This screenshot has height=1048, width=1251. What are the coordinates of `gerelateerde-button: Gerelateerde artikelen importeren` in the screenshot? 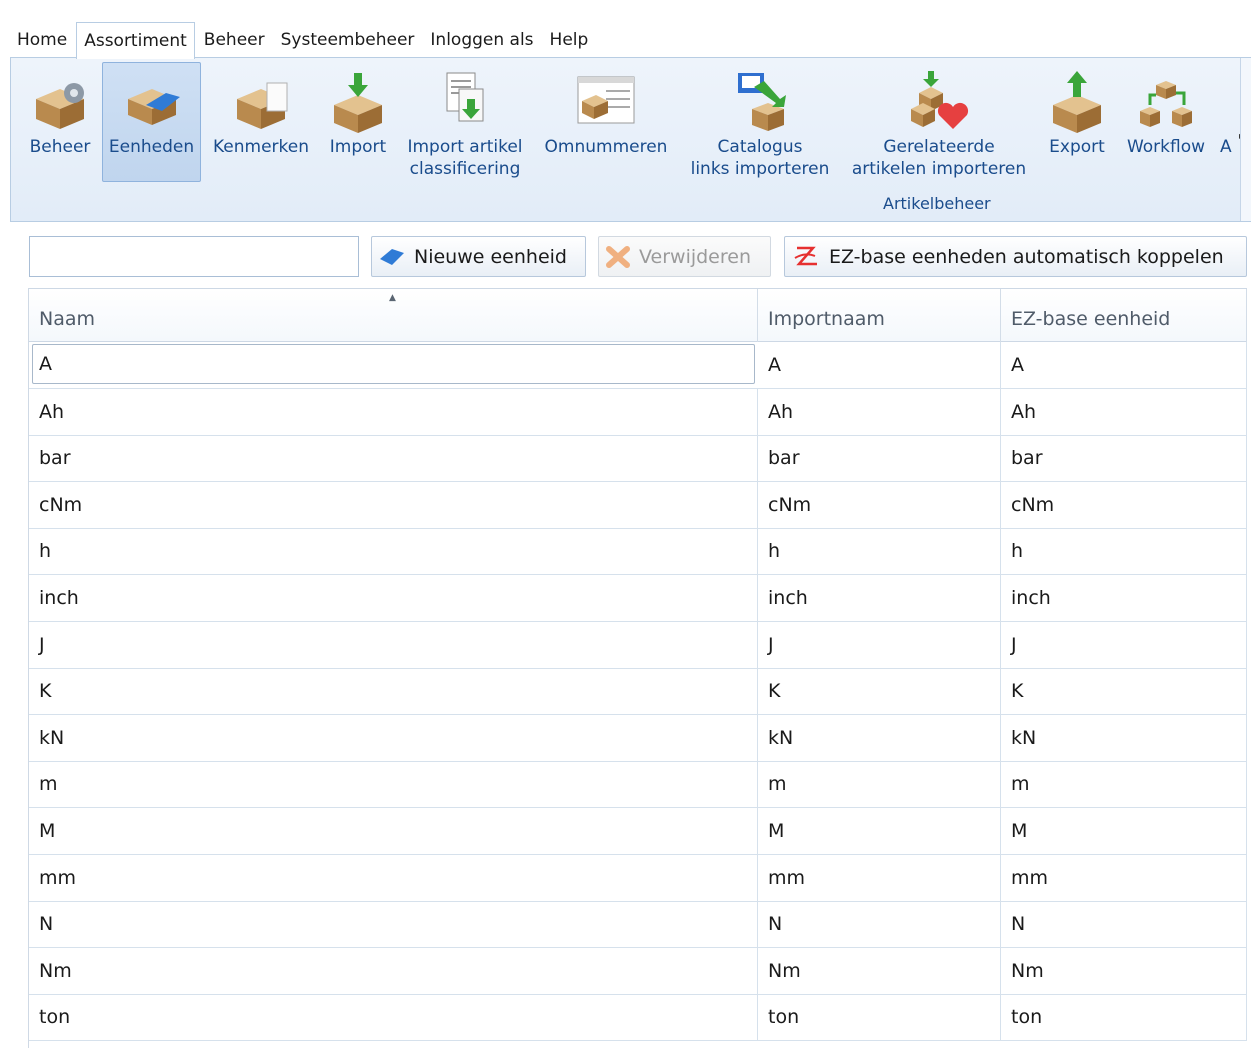 It's located at (939, 122).